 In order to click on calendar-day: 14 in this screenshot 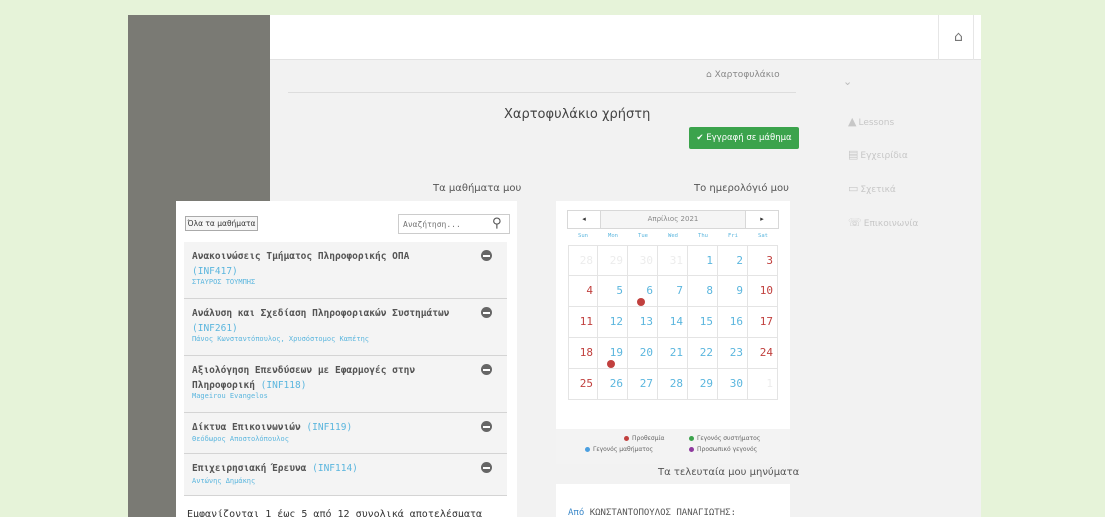, I will do `click(673, 322)`.